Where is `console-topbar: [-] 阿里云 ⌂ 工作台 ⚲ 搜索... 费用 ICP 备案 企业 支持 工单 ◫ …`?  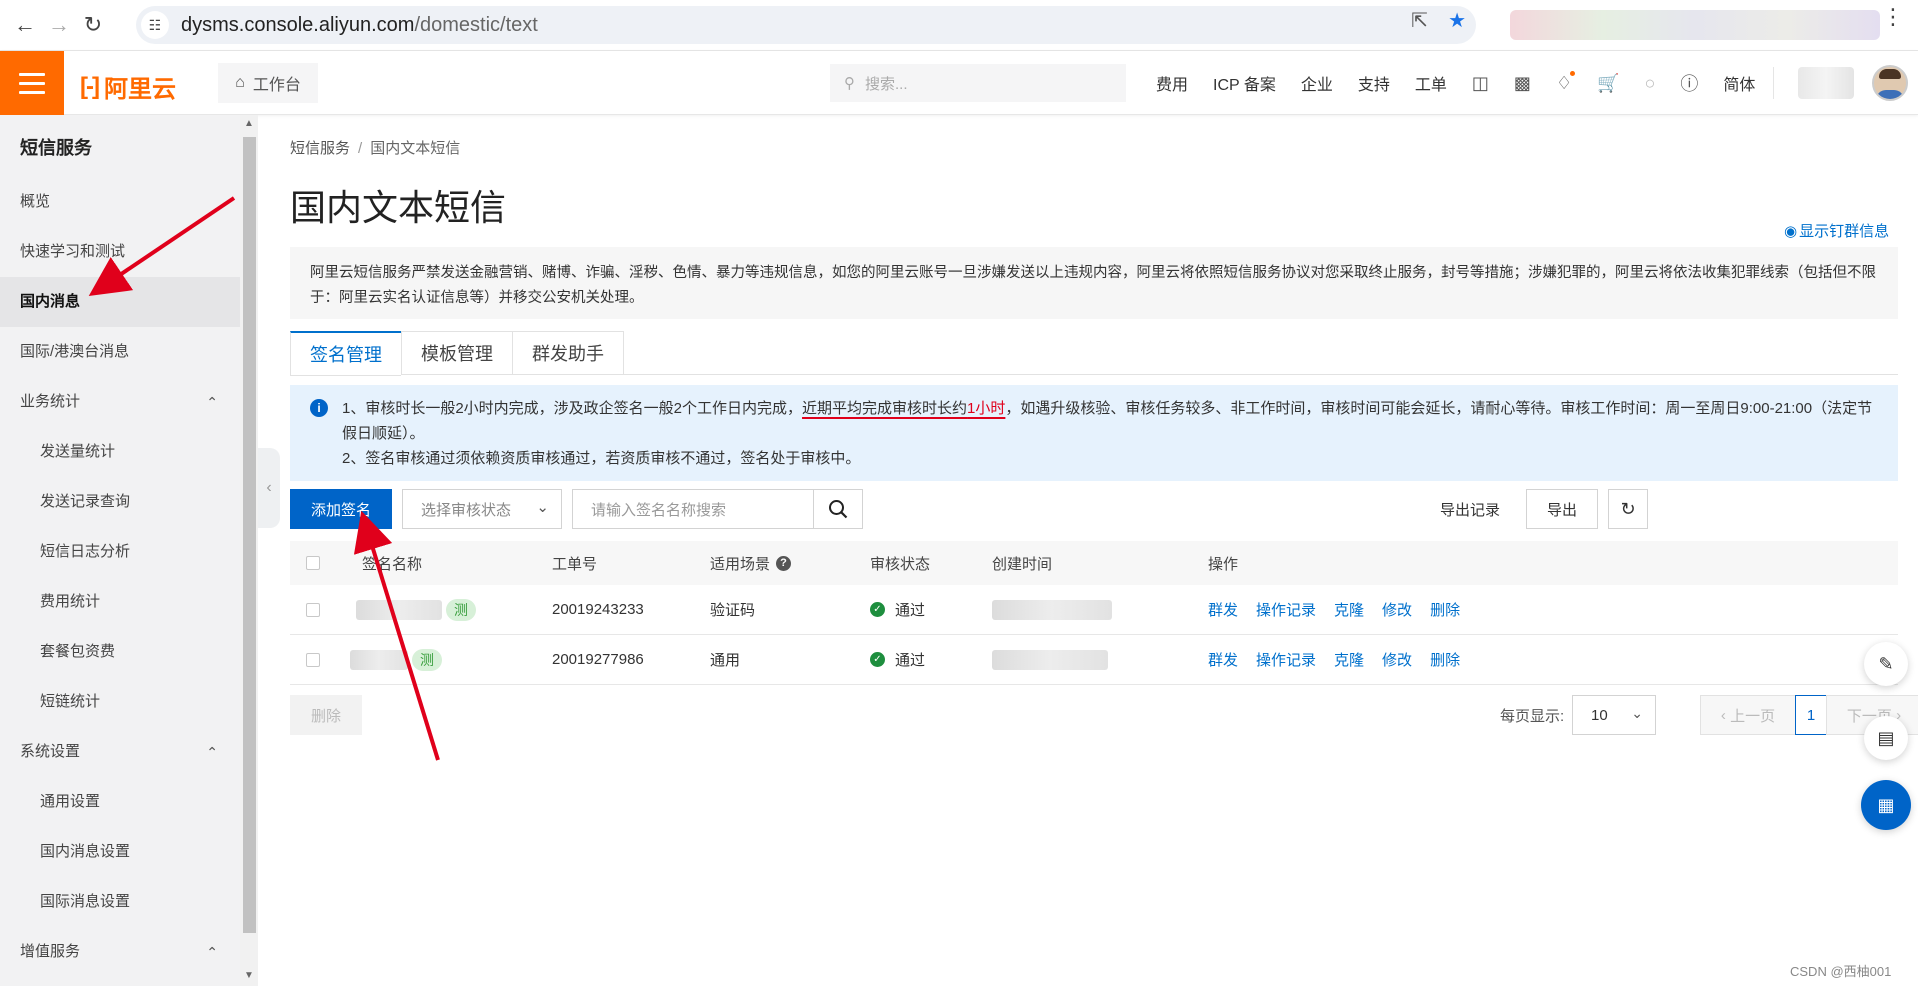 console-topbar: [-] 阿里云 ⌂ 工作台 ⚲ 搜索... 费用 ICP 备案 企业 支持 工单 ◫ … is located at coordinates (959, 83).